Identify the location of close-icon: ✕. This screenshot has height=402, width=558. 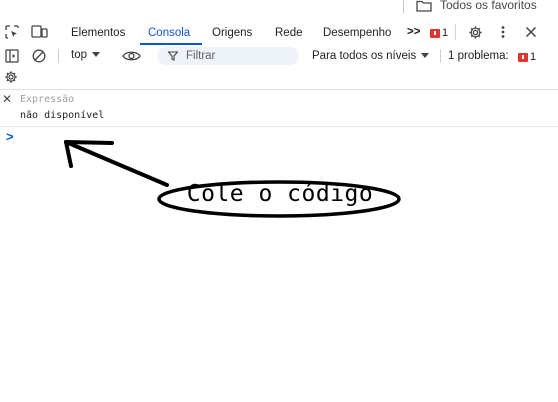
(7, 99).